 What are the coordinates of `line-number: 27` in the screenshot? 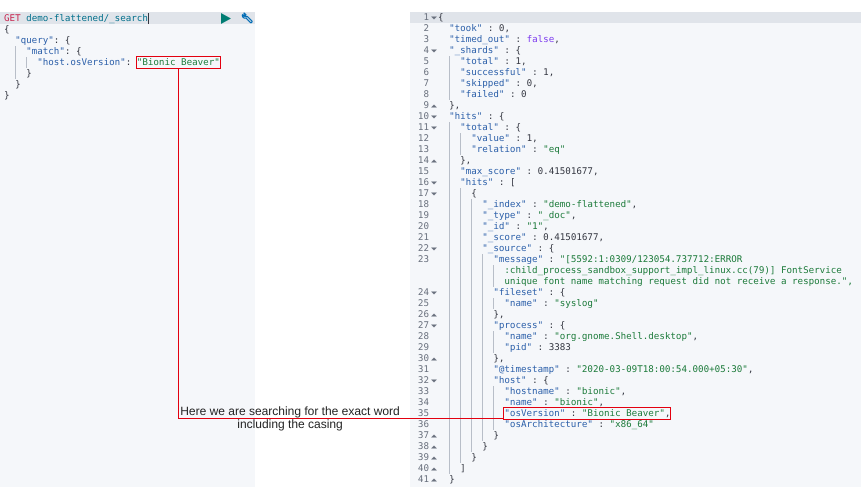 It's located at (423, 325).